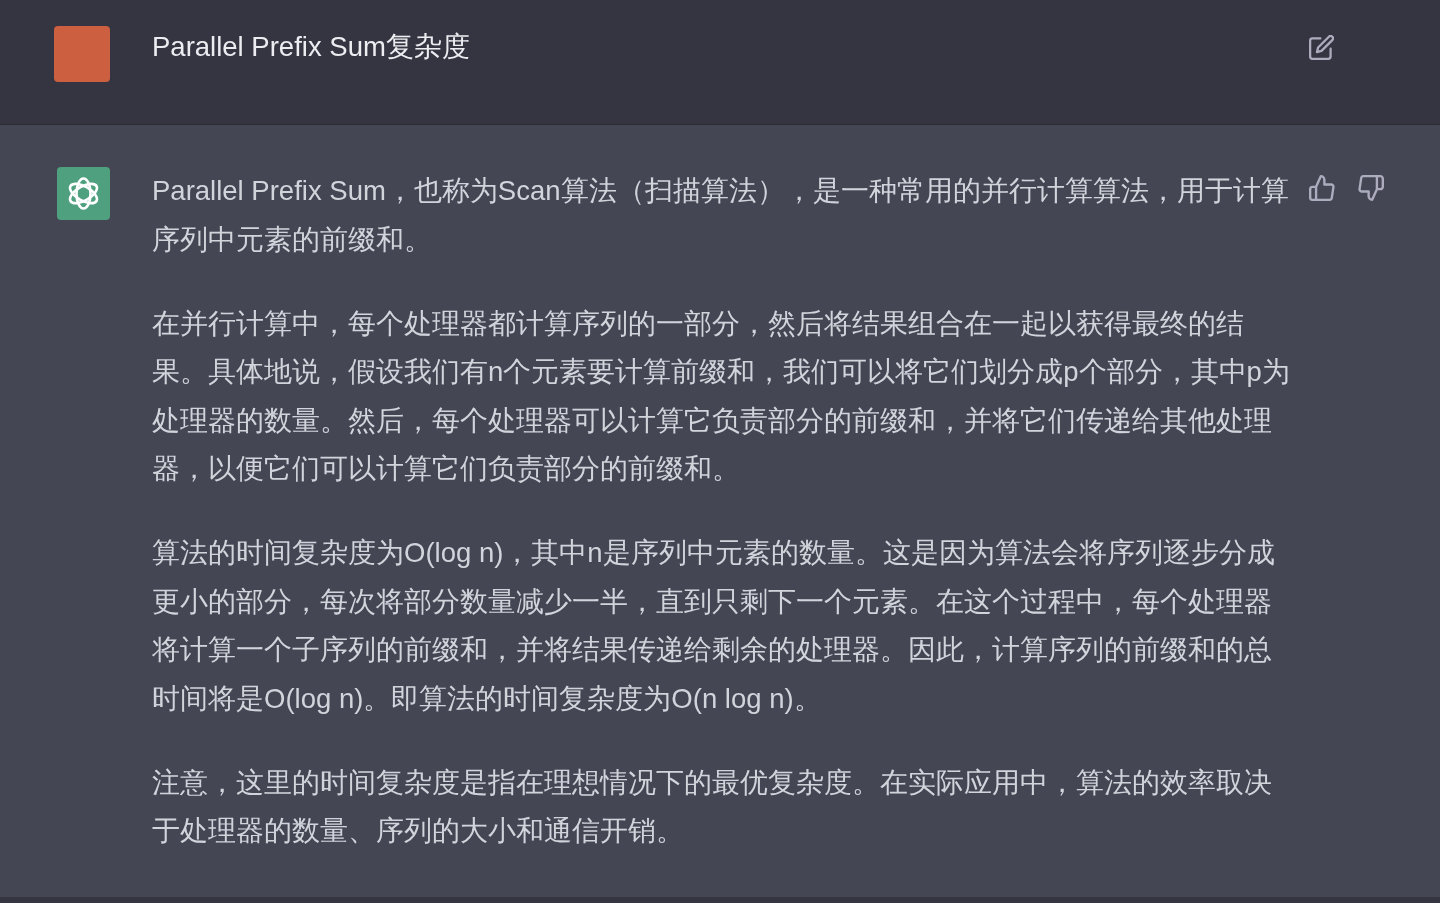 The width and height of the screenshot is (1440, 903). I want to click on edit-button, so click(1321, 47).